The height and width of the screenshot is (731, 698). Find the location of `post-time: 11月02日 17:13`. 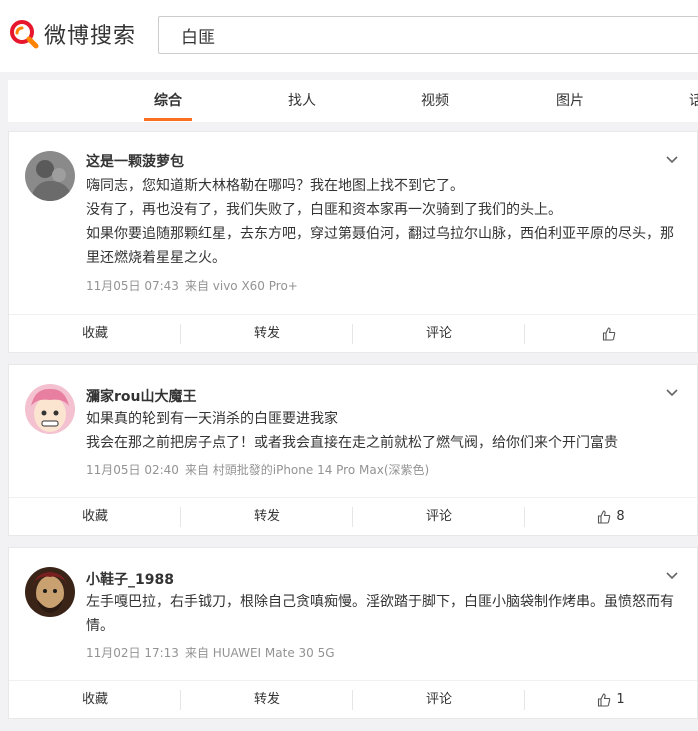

post-time: 11月02日 17:13 is located at coordinates (132, 653).